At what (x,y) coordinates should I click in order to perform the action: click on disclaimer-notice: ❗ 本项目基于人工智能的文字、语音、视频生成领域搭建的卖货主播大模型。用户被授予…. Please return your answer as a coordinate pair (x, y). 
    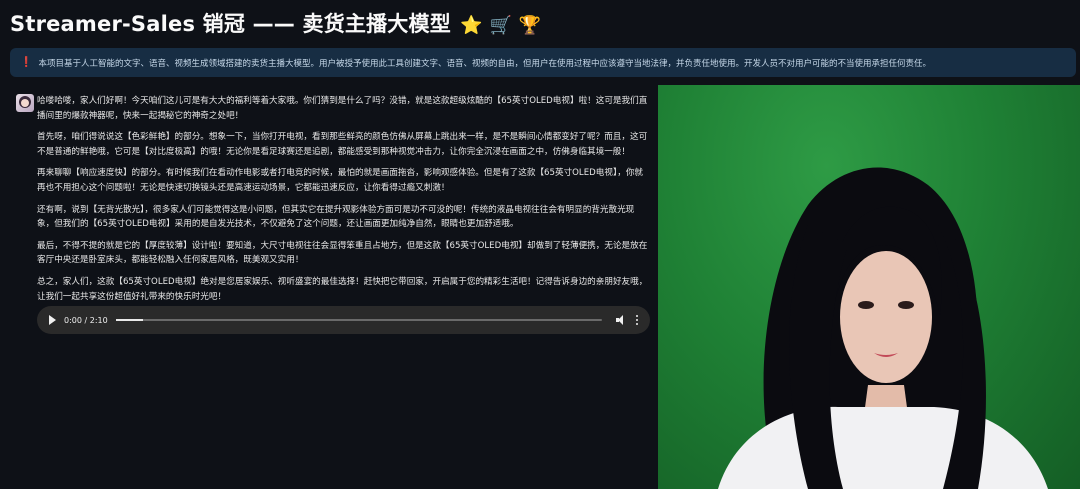
    Looking at the image, I should click on (543, 62).